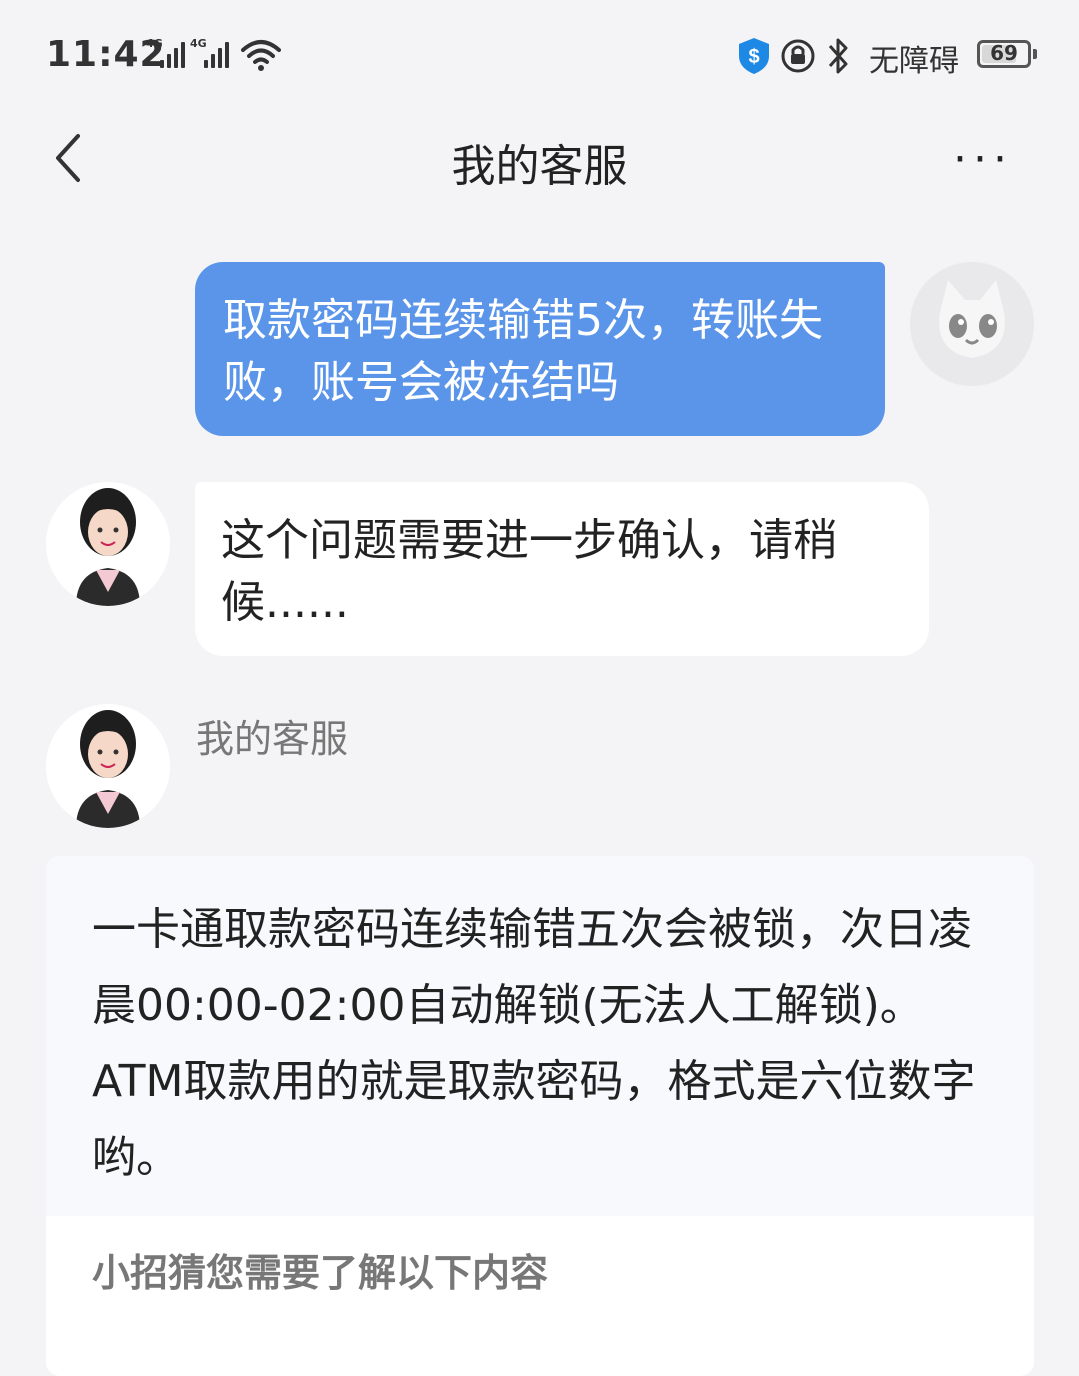  I want to click on battery-tip, so click(1035, 54).